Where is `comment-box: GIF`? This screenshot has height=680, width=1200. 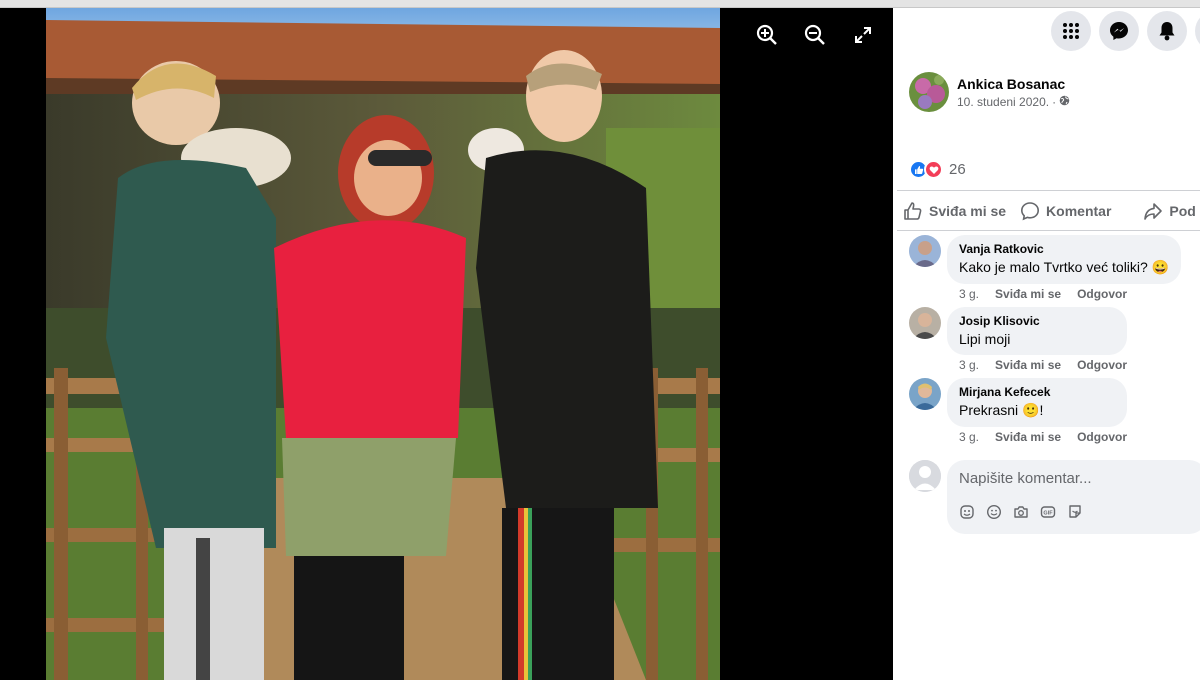 comment-box: GIF is located at coordinates (1073, 497).